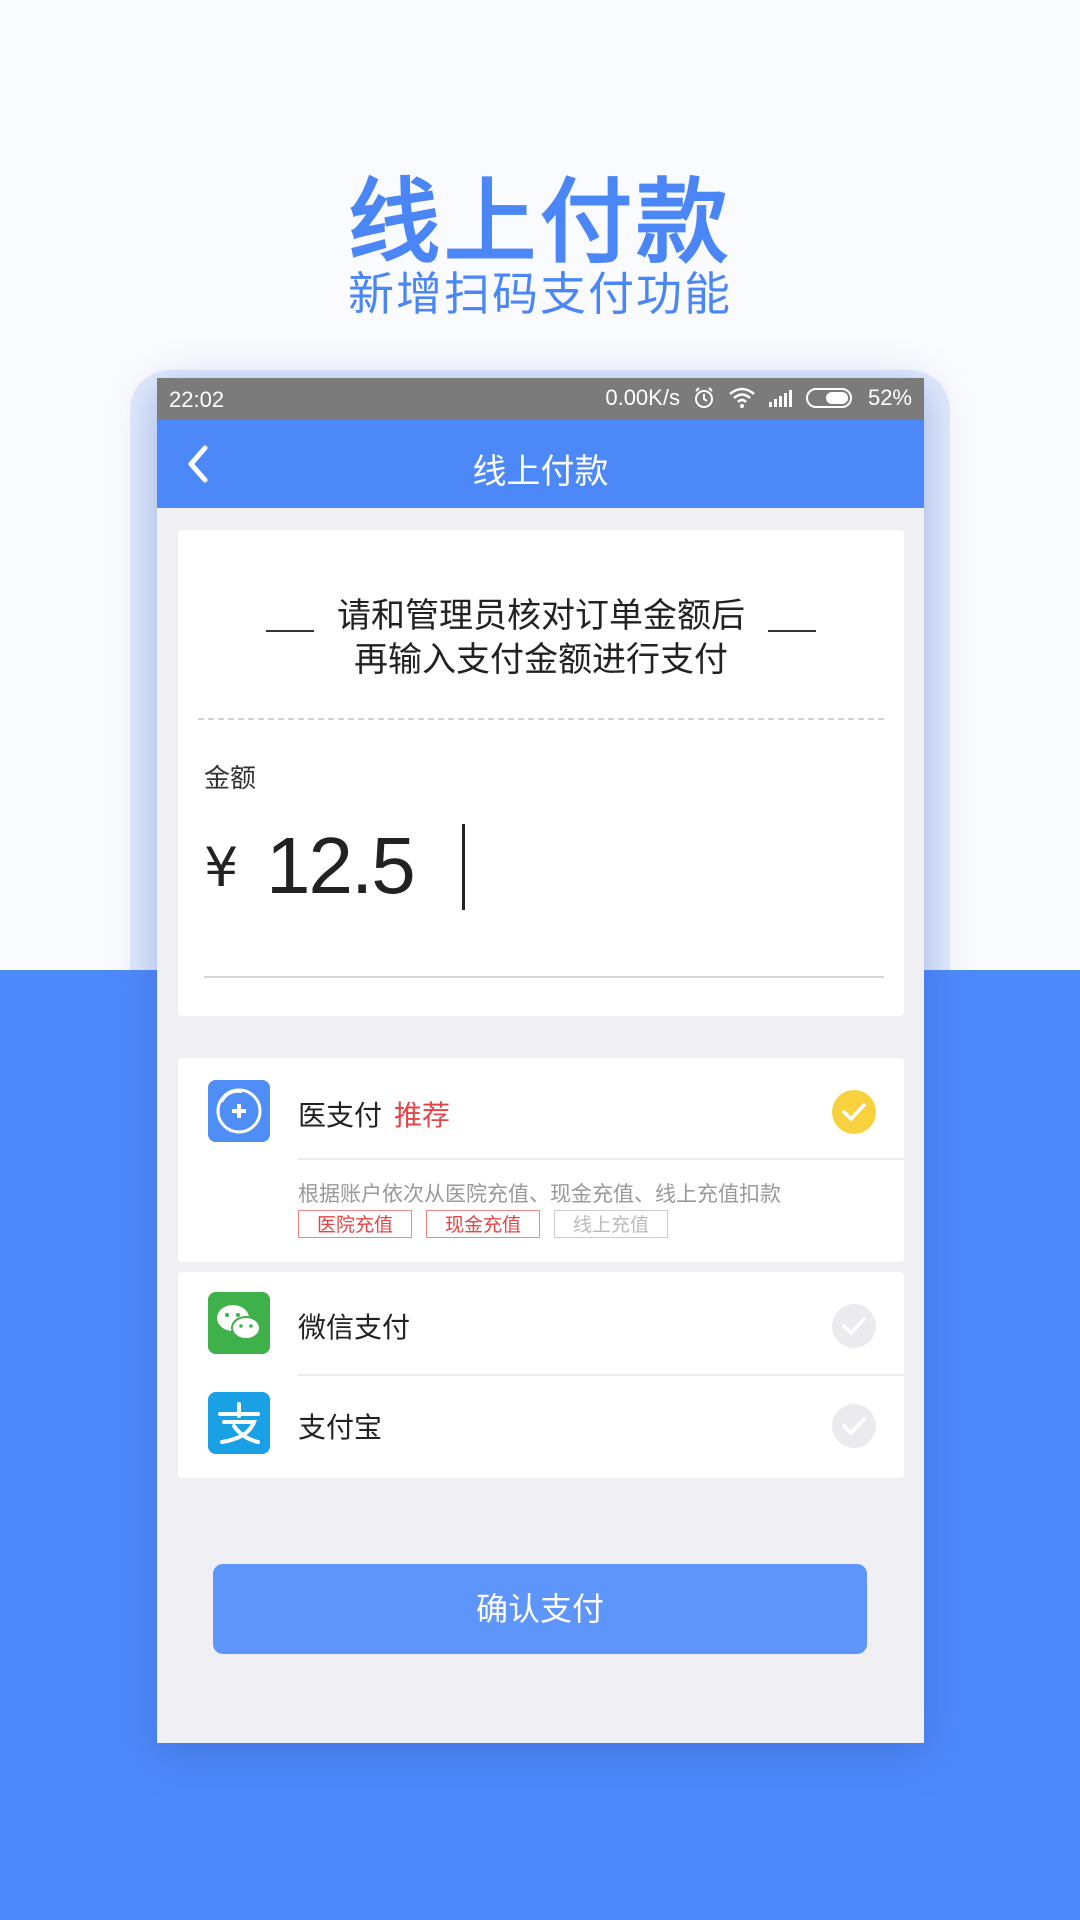  Describe the element at coordinates (197, 399) in the screenshot. I see `status-time: 22:02` at that location.